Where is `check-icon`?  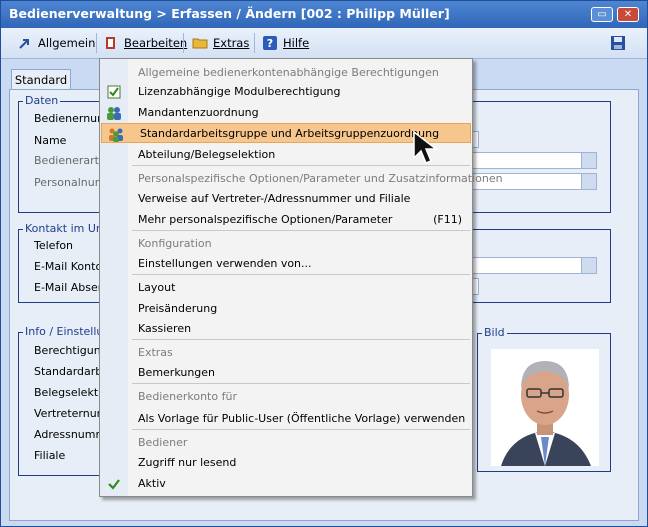
check-icon is located at coordinates (114, 484).